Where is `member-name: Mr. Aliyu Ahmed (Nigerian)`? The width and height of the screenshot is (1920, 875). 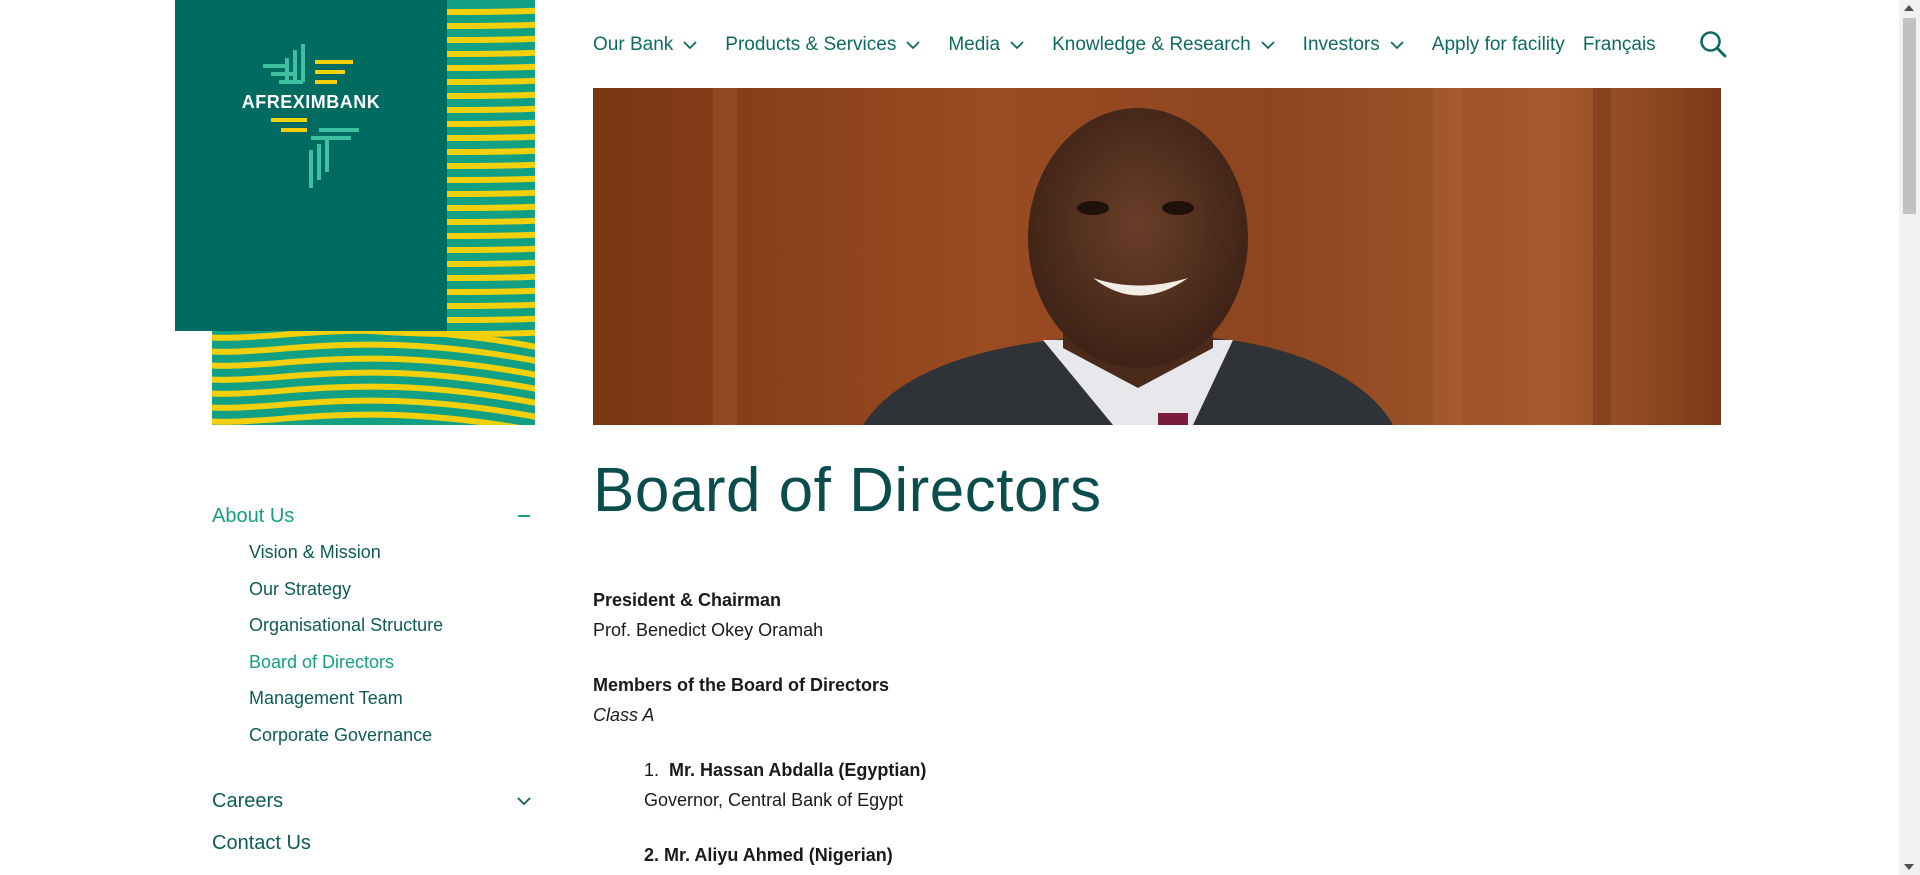 member-name: Mr. Aliyu Ahmed (Nigerian) is located at coordinates (778, 855).